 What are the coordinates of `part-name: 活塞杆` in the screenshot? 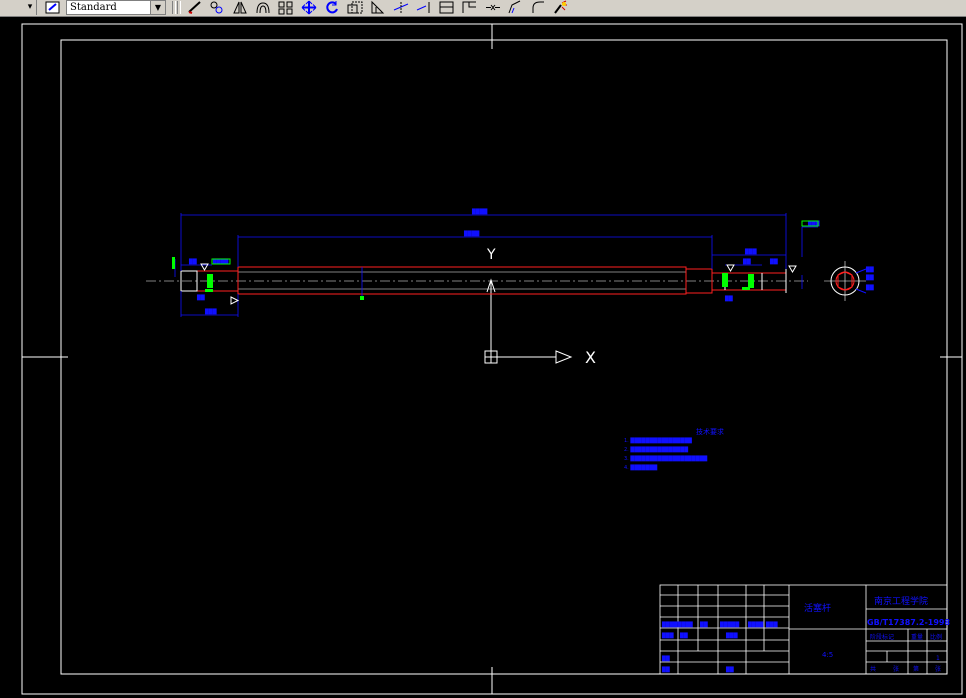 It's located at (817, 608).